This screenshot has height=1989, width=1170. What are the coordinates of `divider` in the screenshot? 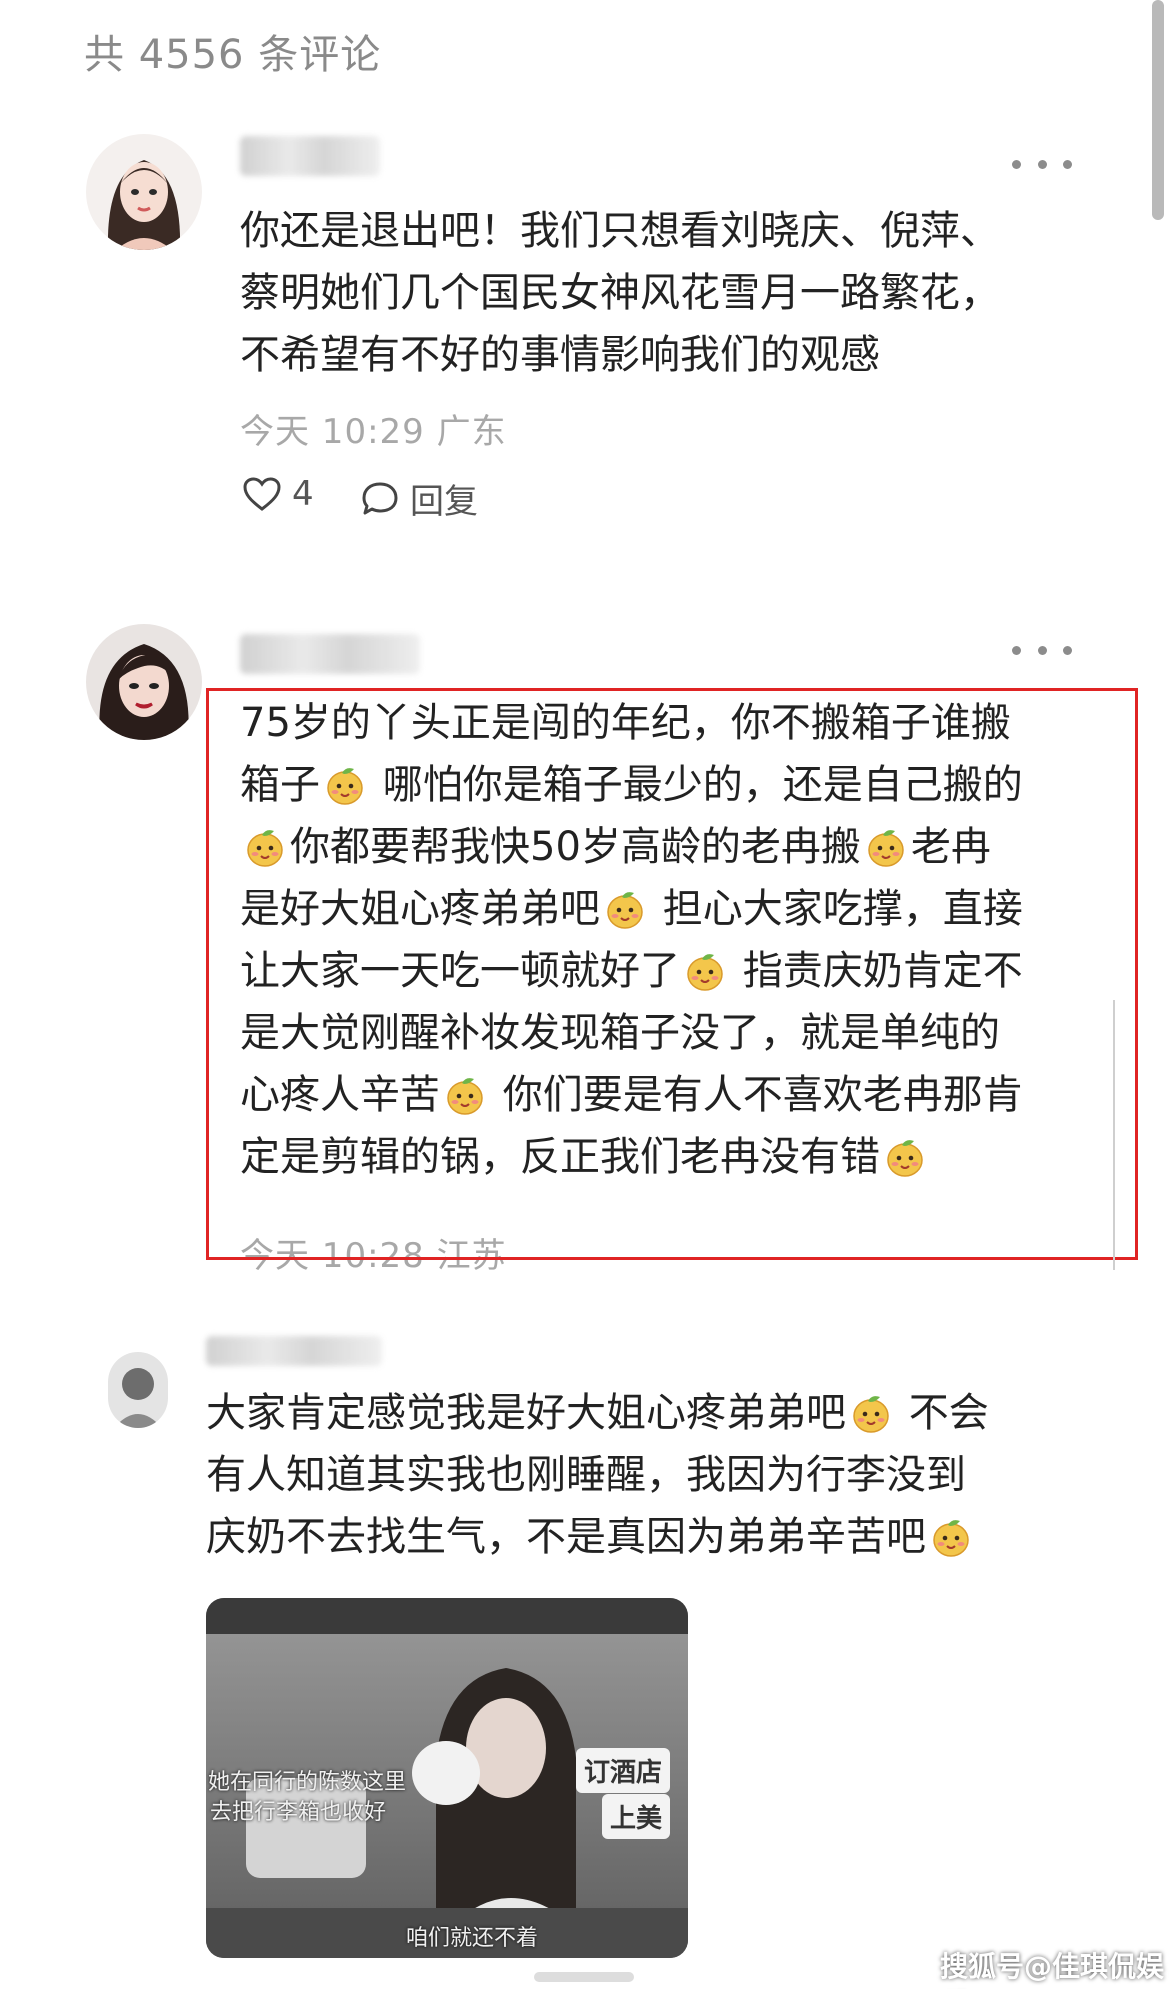 It's located at (1114, 1135).